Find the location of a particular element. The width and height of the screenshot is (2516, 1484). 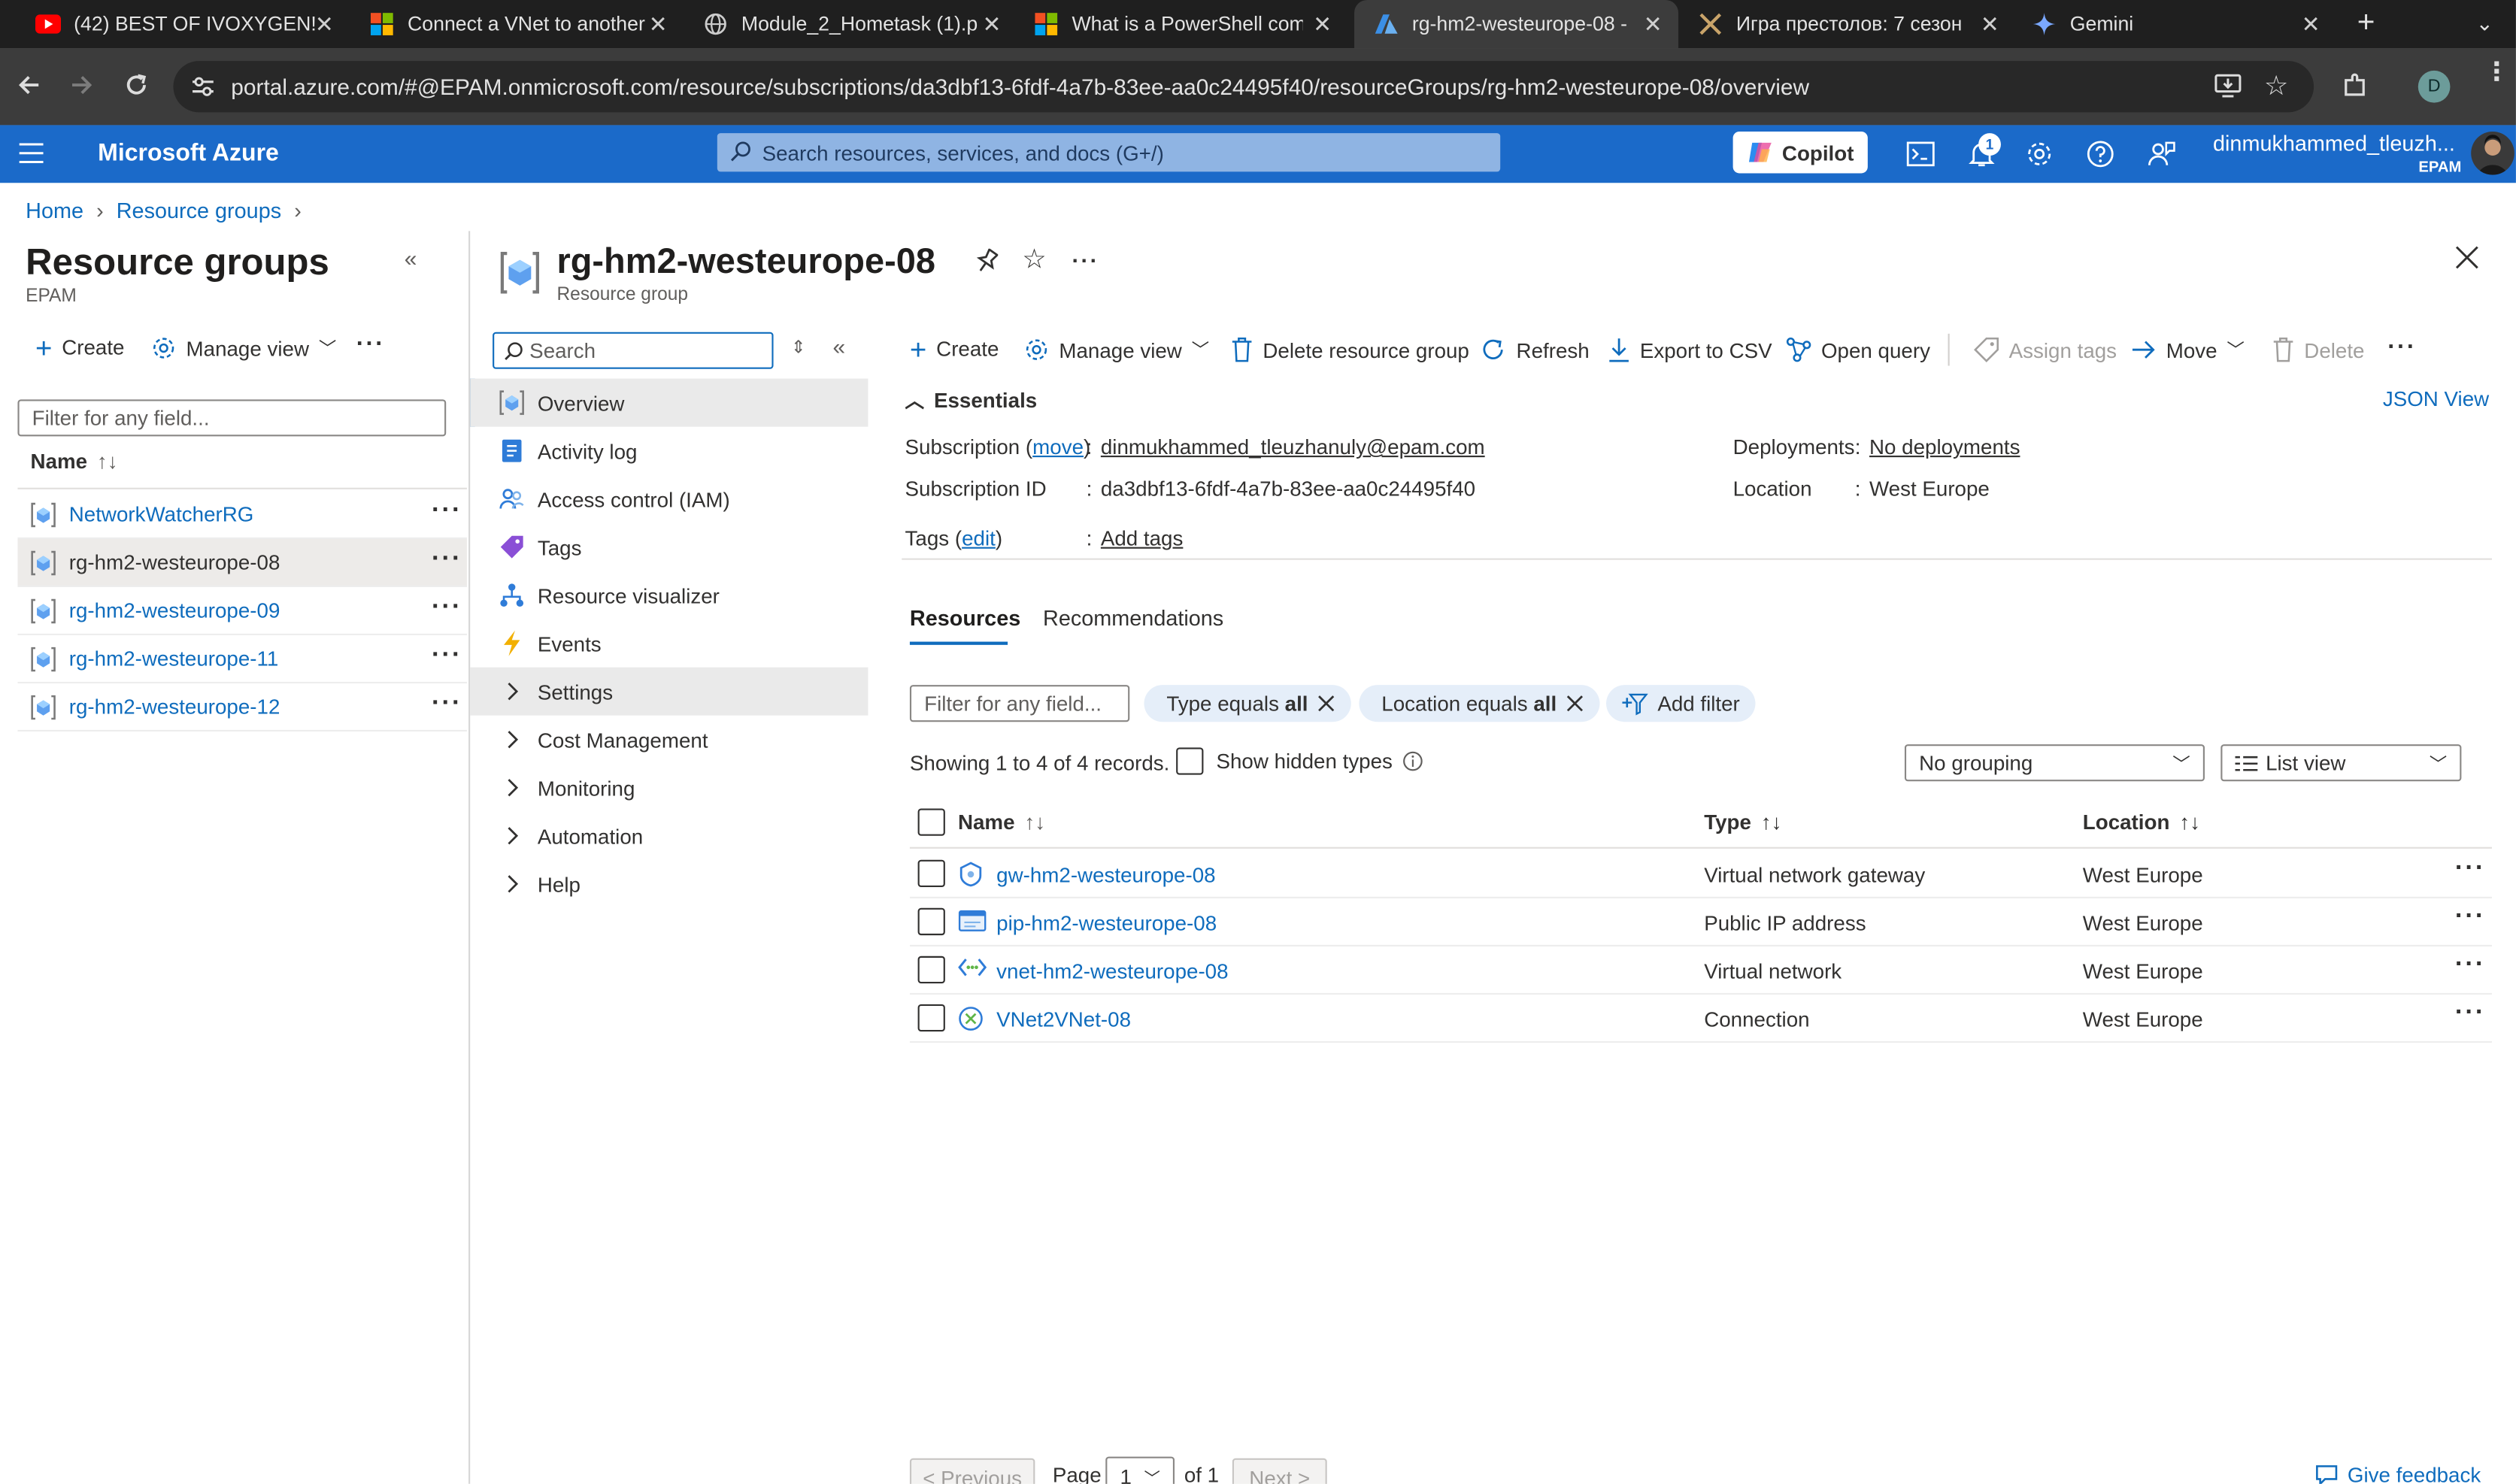

rg-name: rg-hm2-westeurope-08 is located at coordinates (174, 562).